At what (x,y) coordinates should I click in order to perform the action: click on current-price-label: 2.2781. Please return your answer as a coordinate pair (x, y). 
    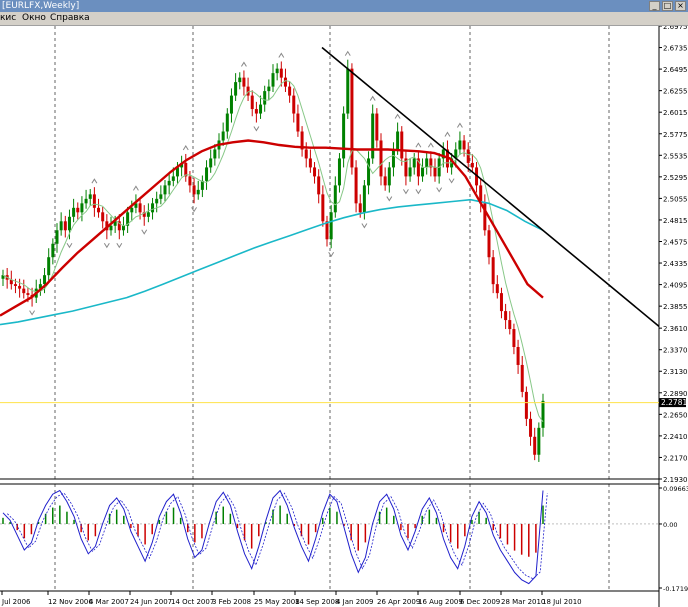
    Looking at the image, I should click on (674, 402).